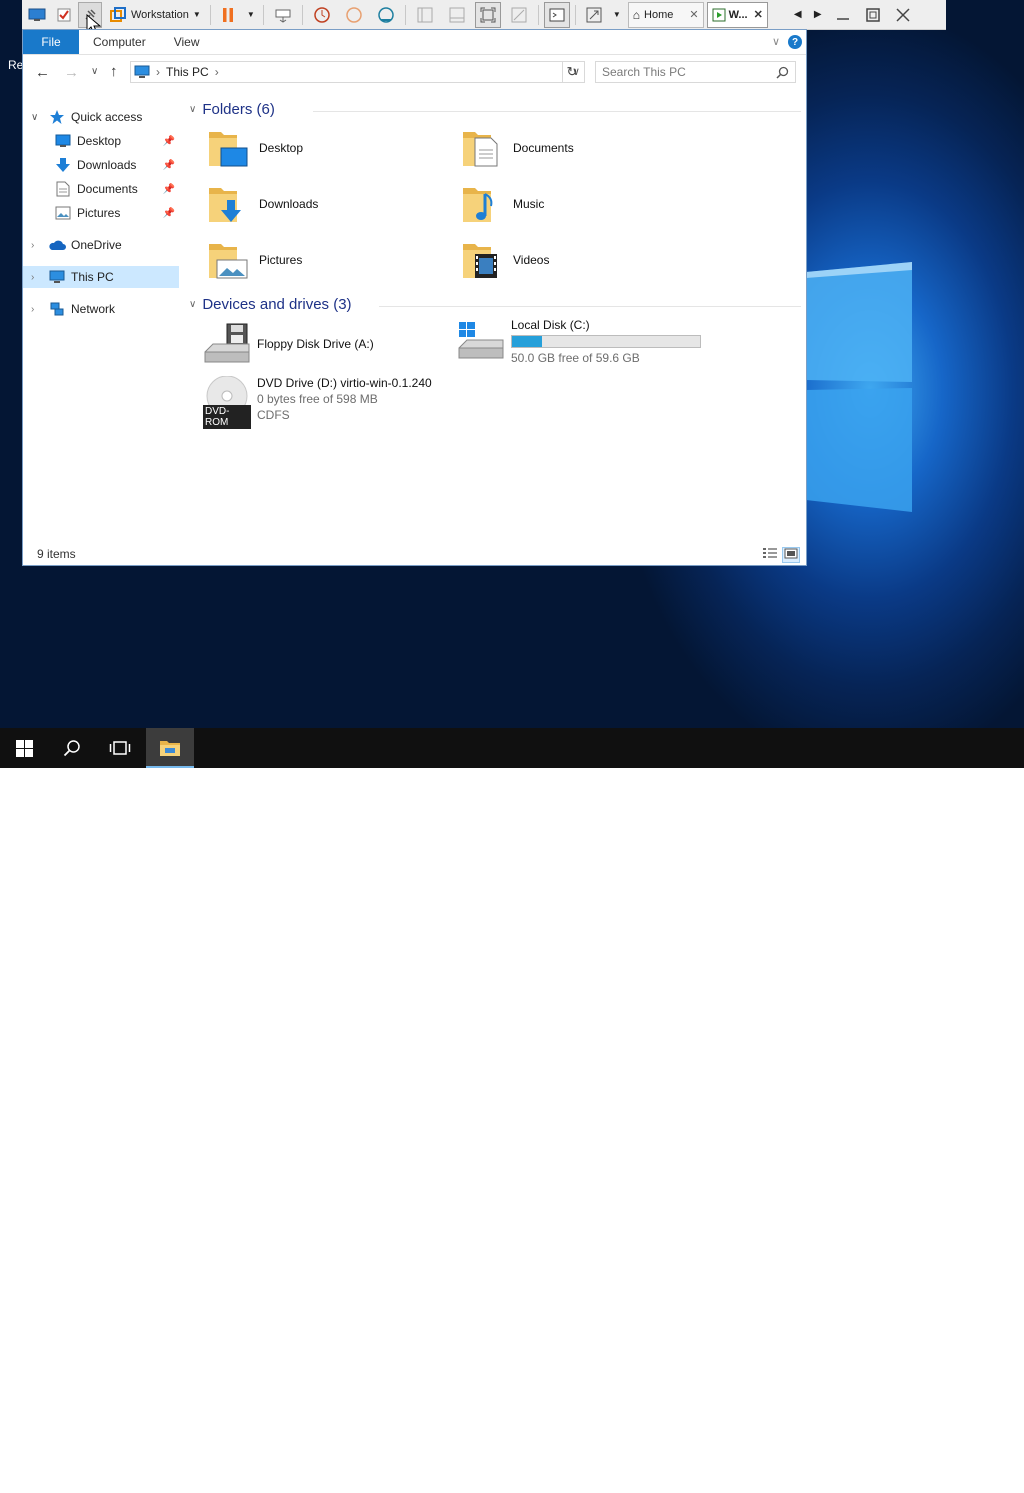 This screenshot has width=1024, height=1493. Describe the element at coordinates (873, 15) in the screenshot. I see `restore-icon` at that location.